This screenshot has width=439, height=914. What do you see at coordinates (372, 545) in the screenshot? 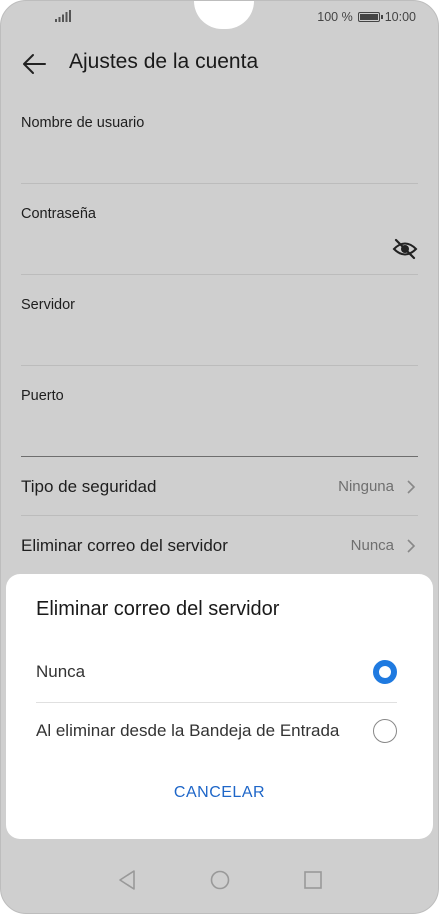
I see `delete-from-server-value: Nunca` at bounding box center [372, 545].